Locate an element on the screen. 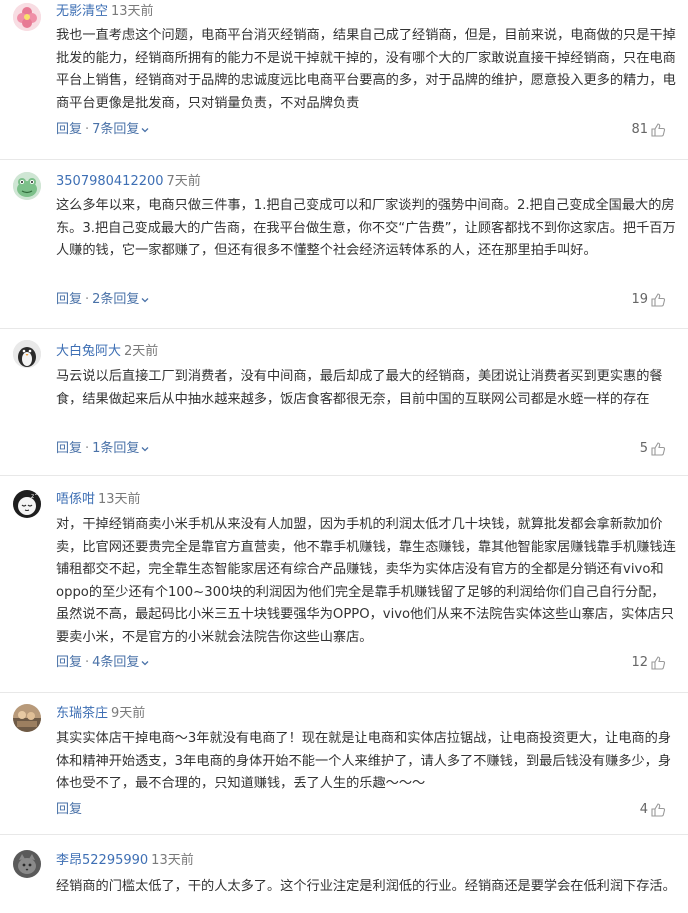  comment-meta: 唔係咁 13天前 is located at coordinates (98, 500).